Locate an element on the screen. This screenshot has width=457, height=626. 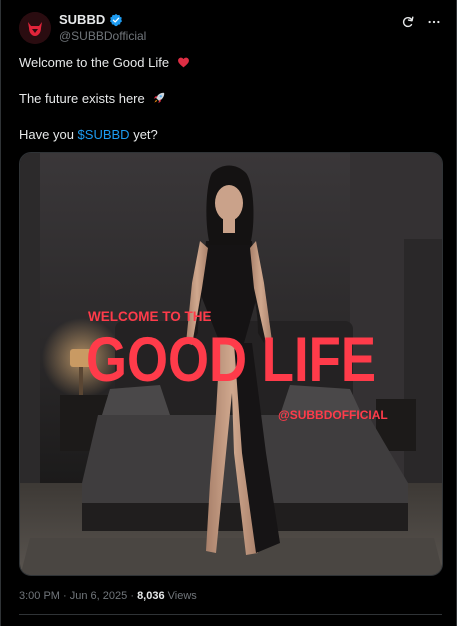
rocket-icon is located at coordinates (159, 98).